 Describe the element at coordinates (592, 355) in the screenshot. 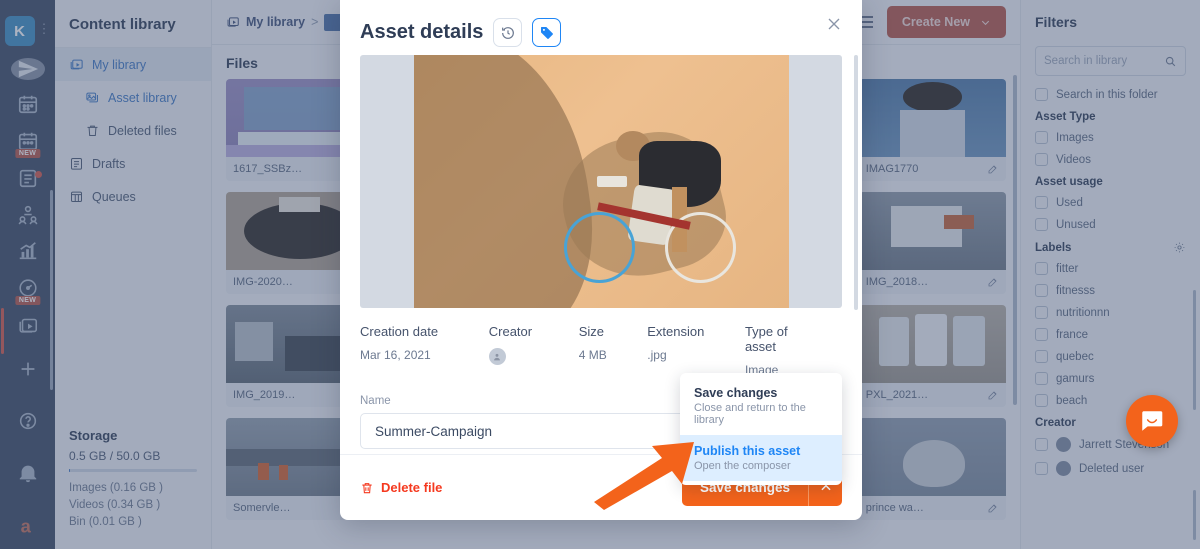

I see `meta-value: 4 MB` at that location.